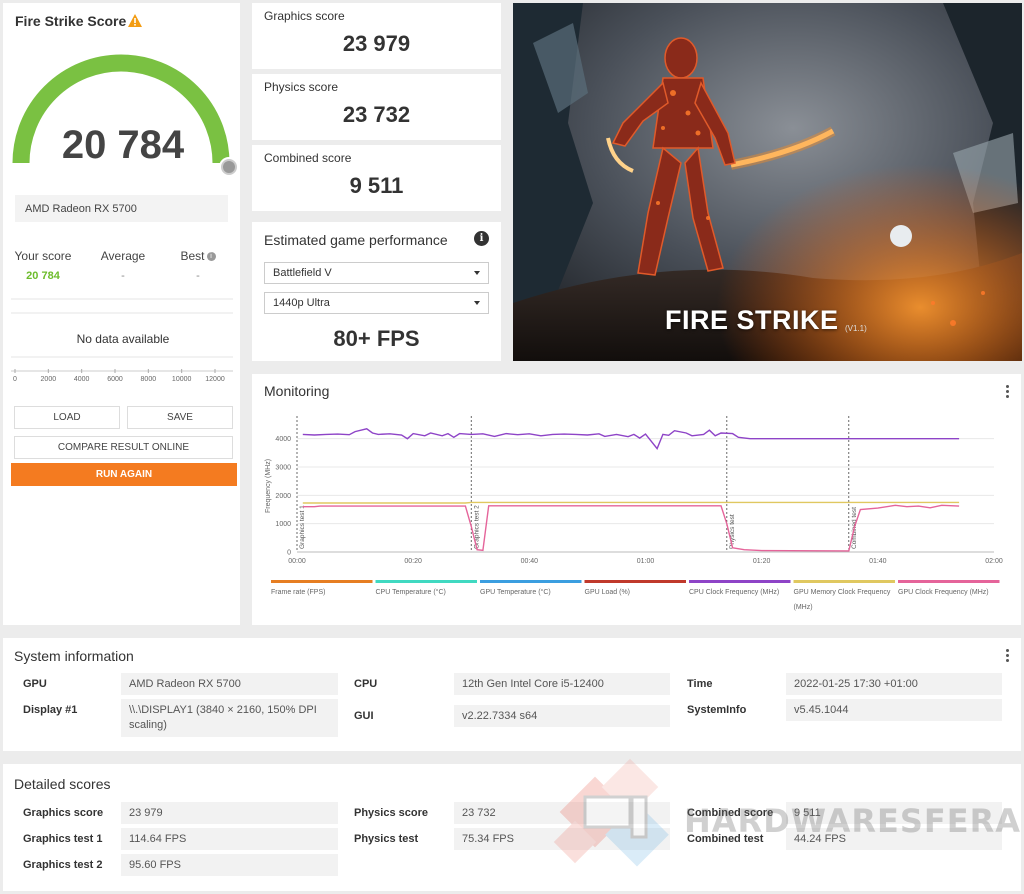  What do you see at coordinates (298, 592) in the screenshot?
I see `legend-label: Frame rate (FPS)` at bounding box center [298, 592].